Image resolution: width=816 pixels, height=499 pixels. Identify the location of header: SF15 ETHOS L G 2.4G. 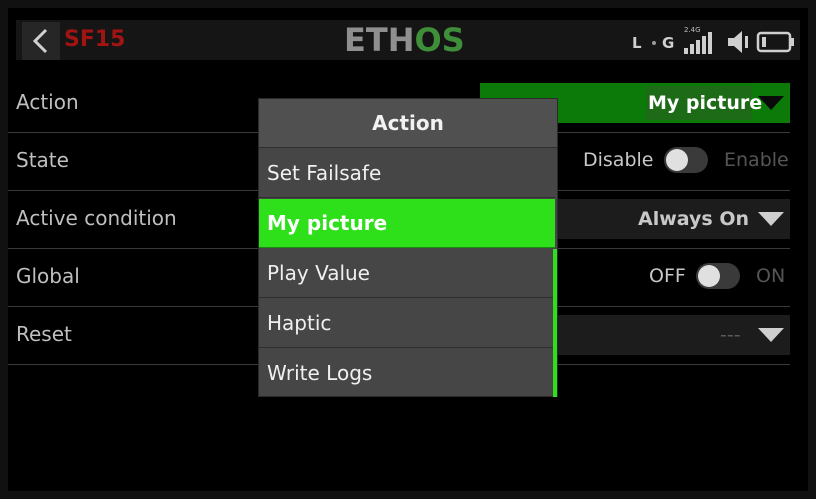
(408, 36).